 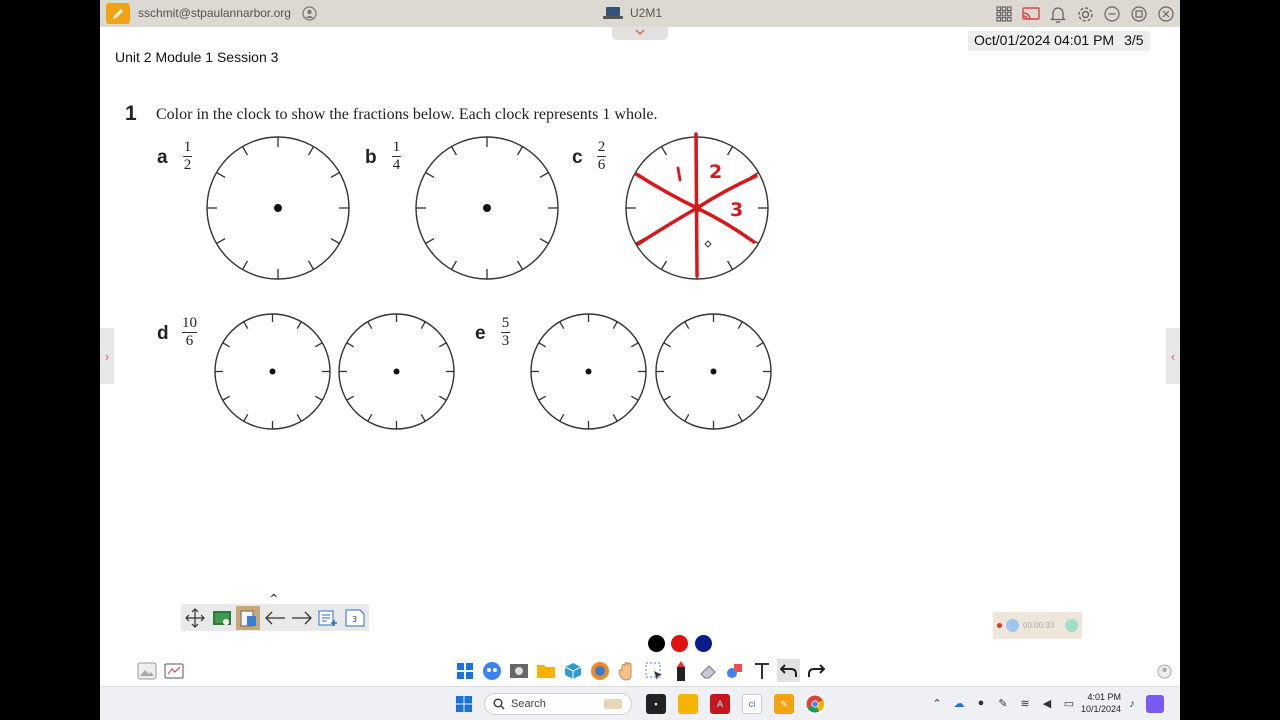 I want to click on system-clock: 4:01 PM 10/1/2024, so click(x=1099, y=703).